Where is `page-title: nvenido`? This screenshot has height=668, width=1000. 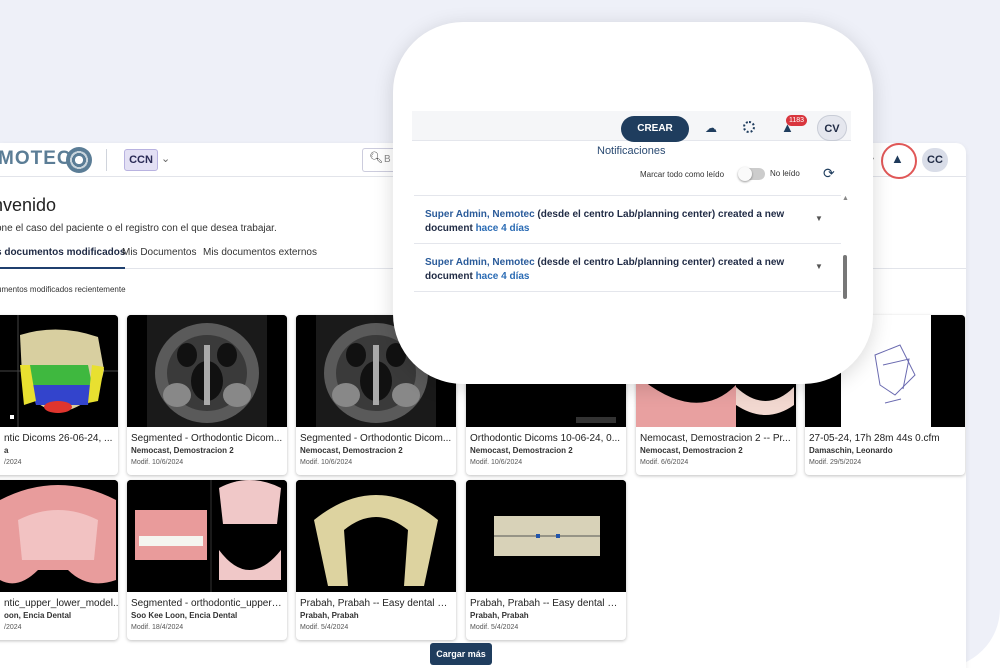
page-title: nvenido is located at coordinates (28, 205).